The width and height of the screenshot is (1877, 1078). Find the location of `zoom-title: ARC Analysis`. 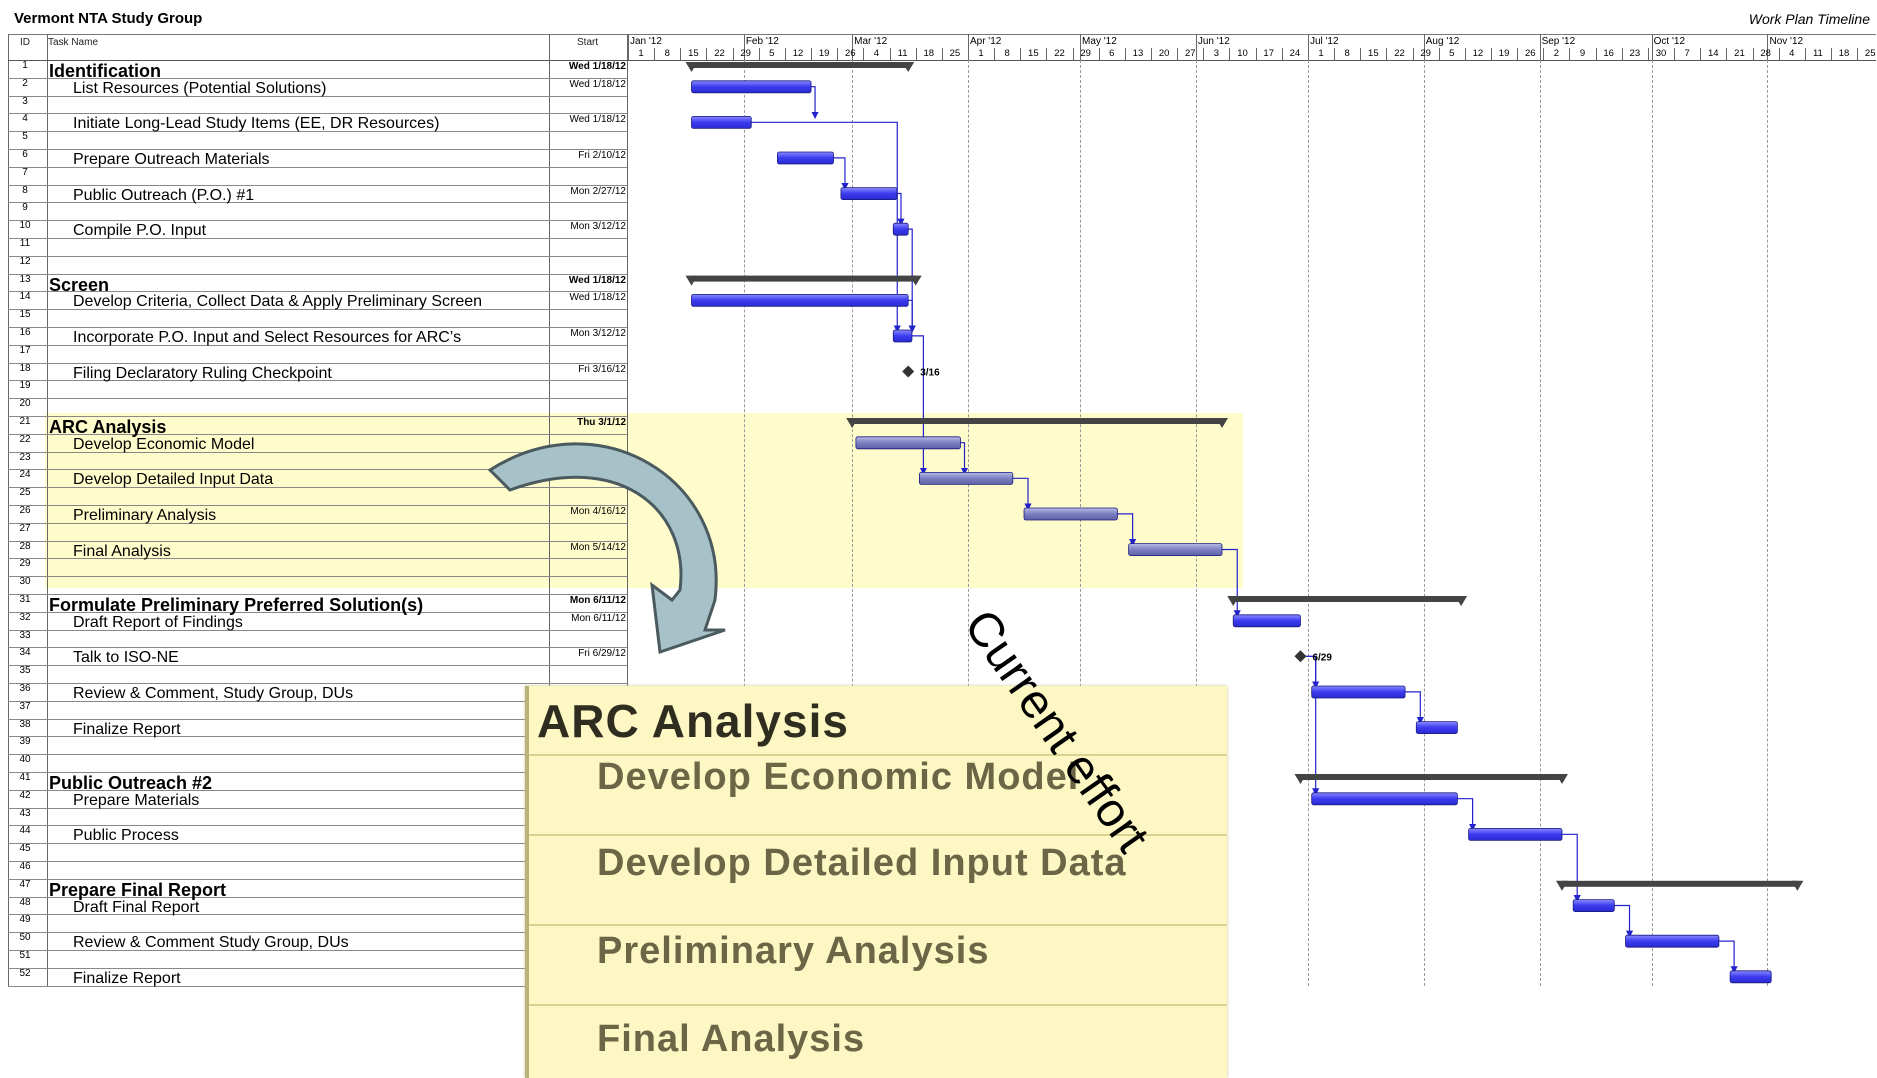

zoom-title: ARC Analysis is located at coordinates (693, 721).